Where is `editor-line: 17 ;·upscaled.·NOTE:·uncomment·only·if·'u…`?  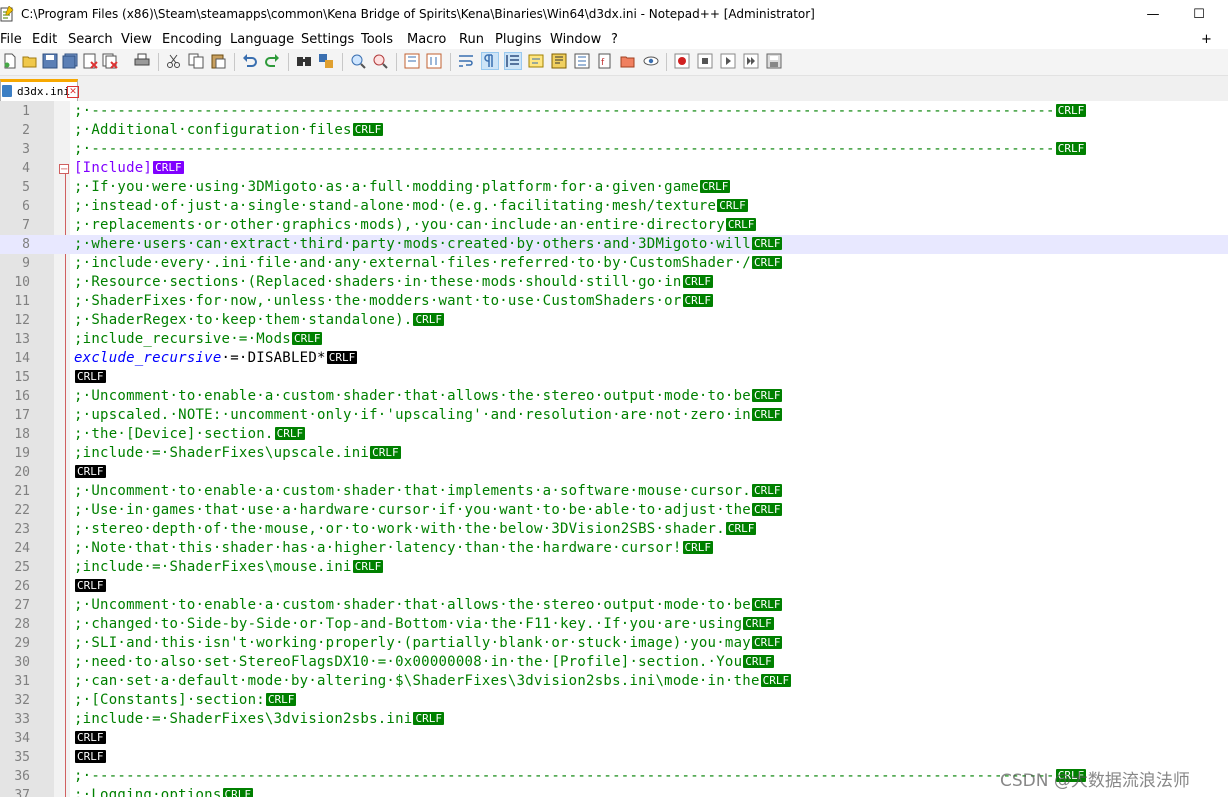
editor-line: 17 ;·upscaled.·NOTE:·uncomment·only·if·'u… is located at coordinates (614, 415).